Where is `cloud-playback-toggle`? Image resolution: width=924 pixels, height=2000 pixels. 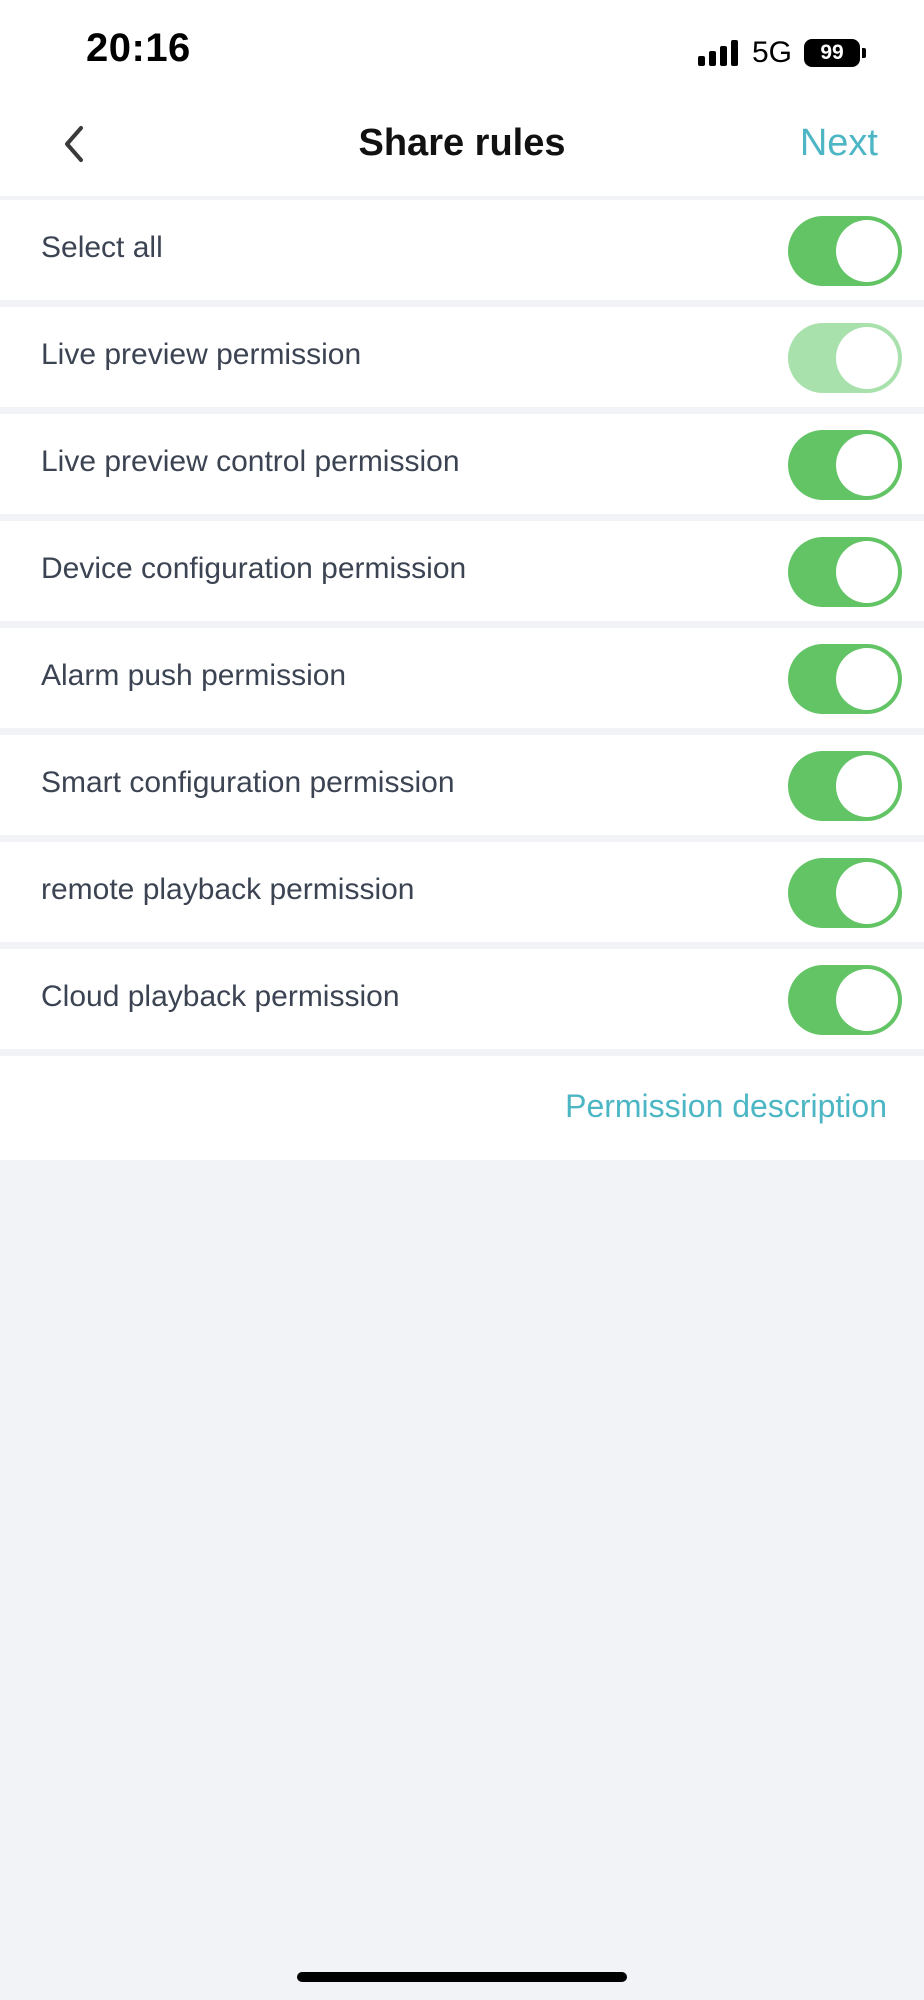 cloud-playback-toggle is located at coordinates (845, 1000).